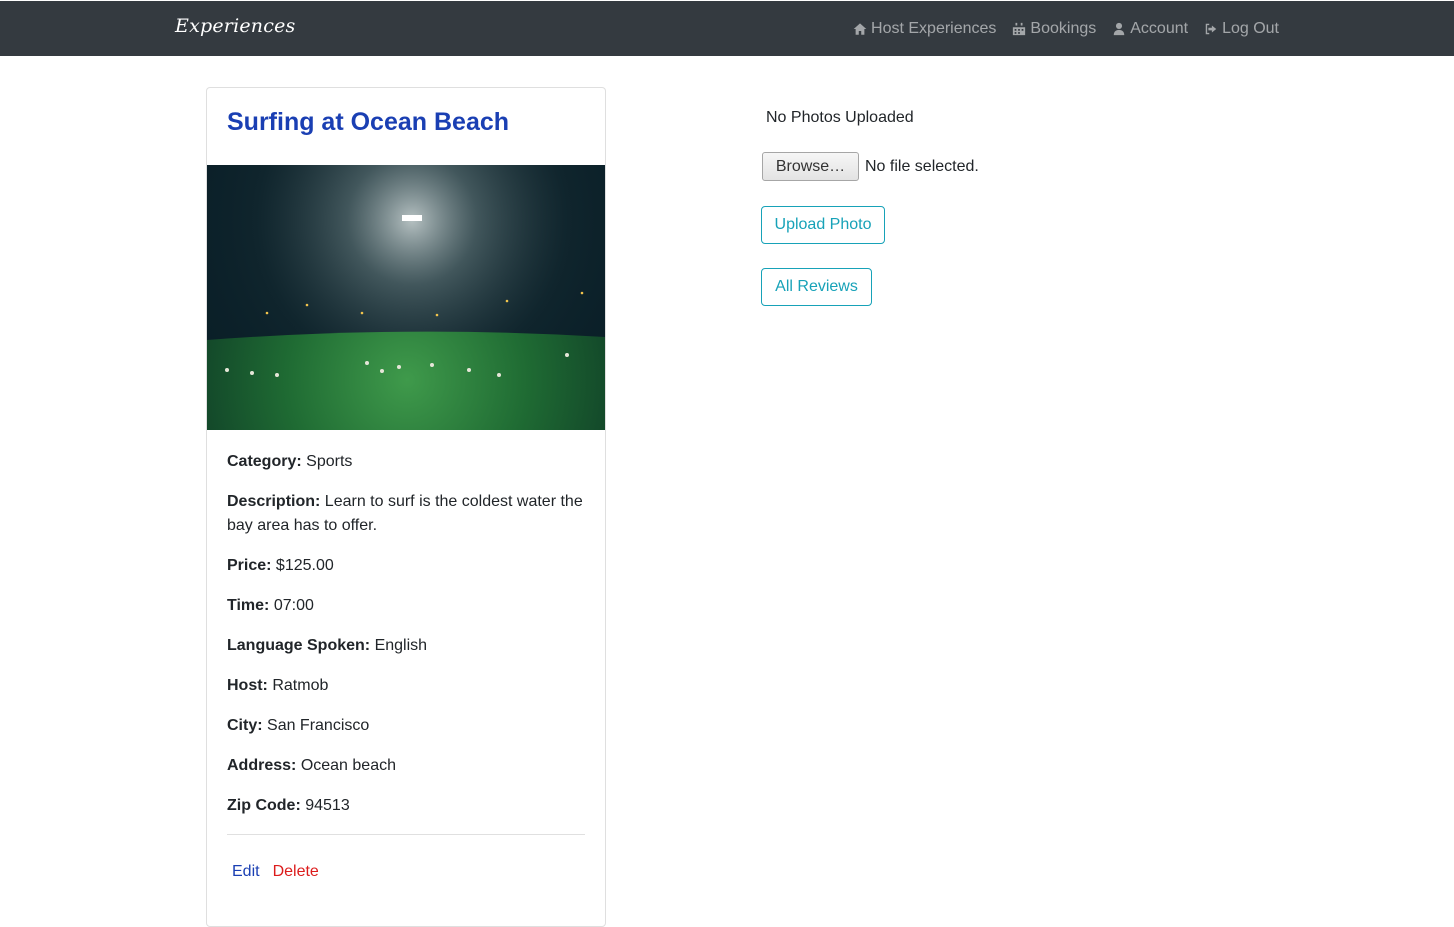 The width and height of the screenshot is (1454, 927). I want to click on detail-language: Language Spoken: English, so click(407, 646).